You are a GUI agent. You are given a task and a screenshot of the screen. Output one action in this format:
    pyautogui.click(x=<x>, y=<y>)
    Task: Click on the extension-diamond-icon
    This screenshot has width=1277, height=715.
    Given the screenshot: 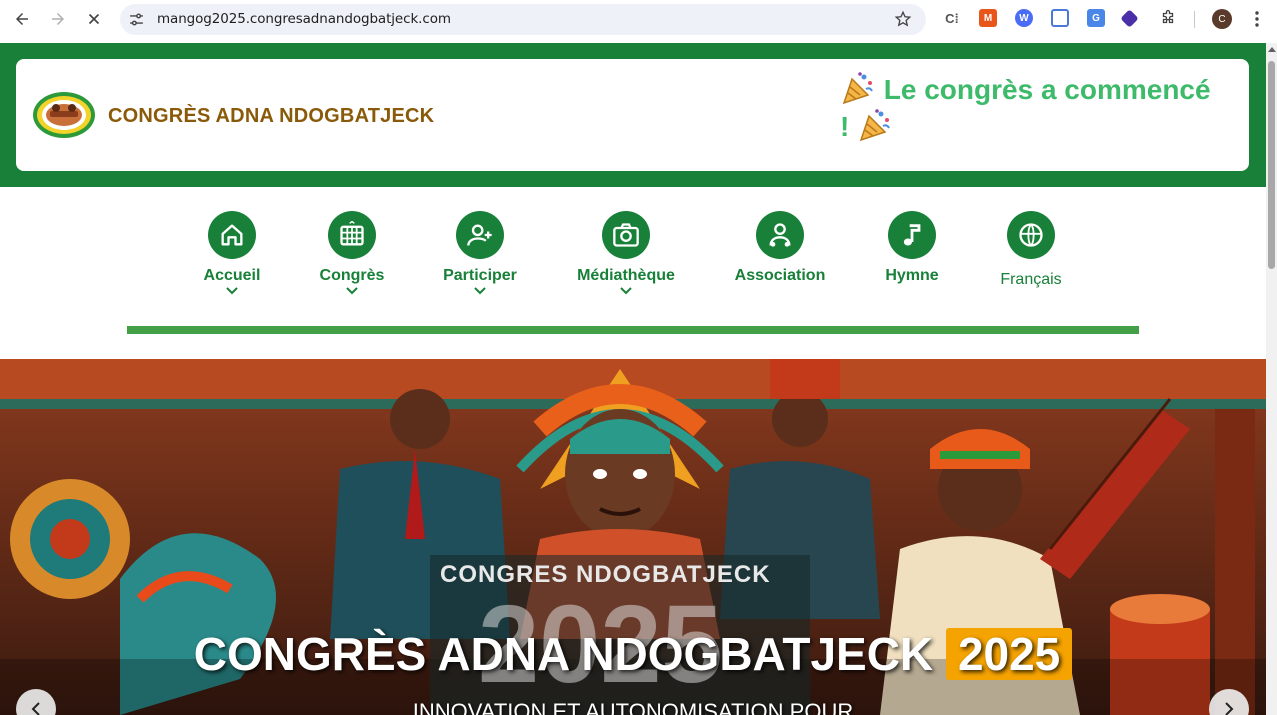 What is the action you would take?
    pyautogui.click(x=1129, y=18)
    